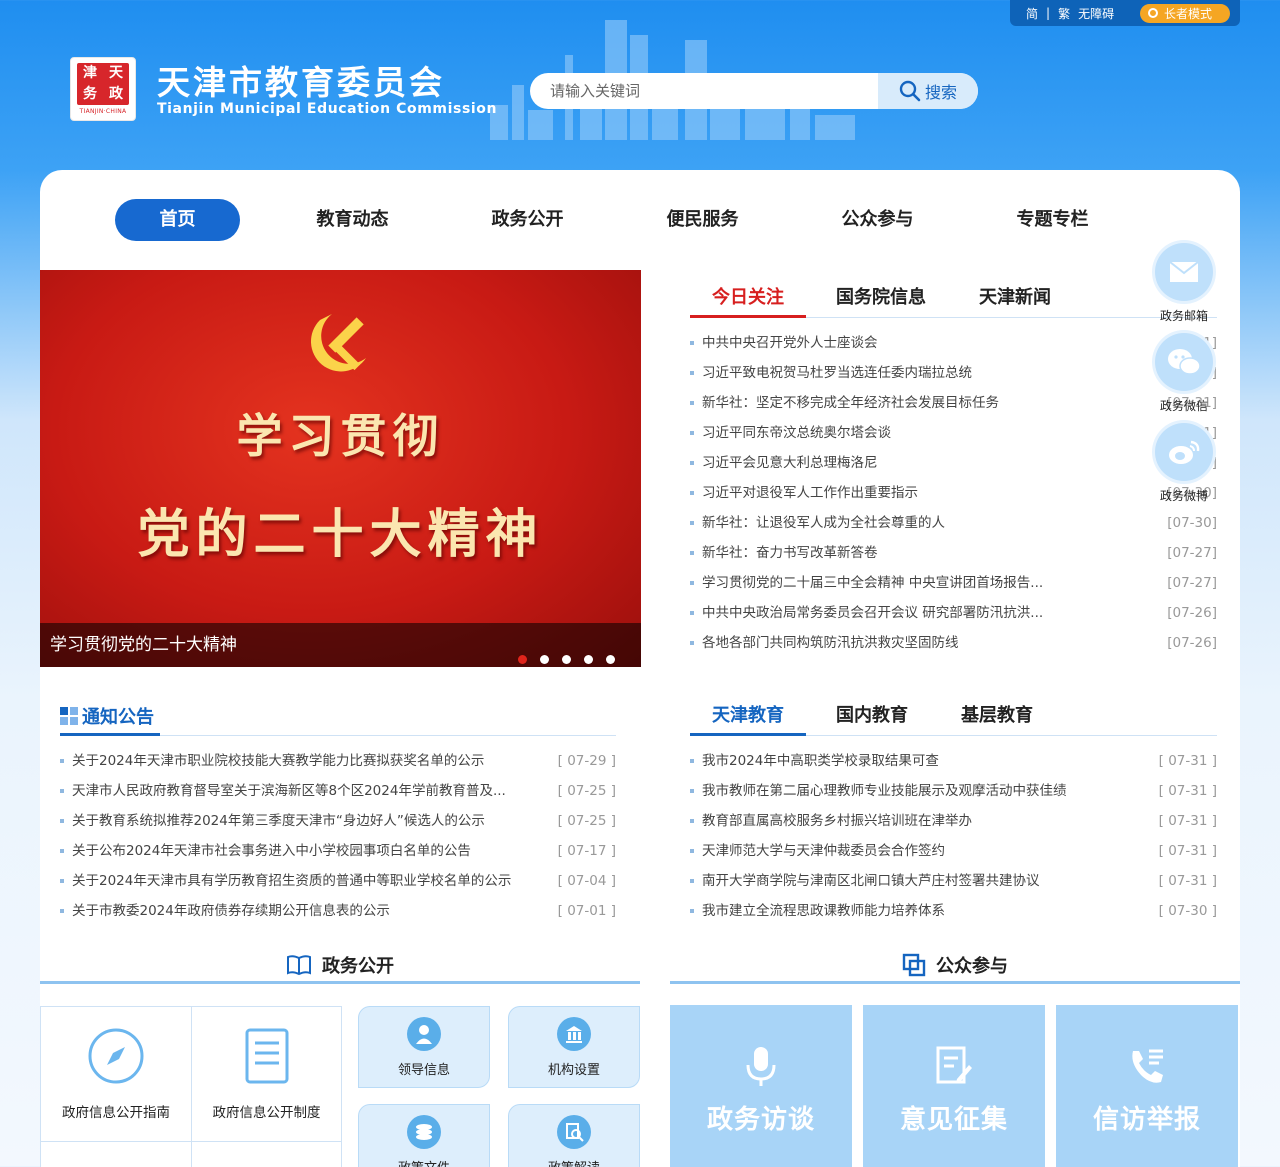  What do you see at coordinates (997, 718) in the screenshot?
I see `tab-grassroots-education: 基层教育` at bounding box center [997, 718].